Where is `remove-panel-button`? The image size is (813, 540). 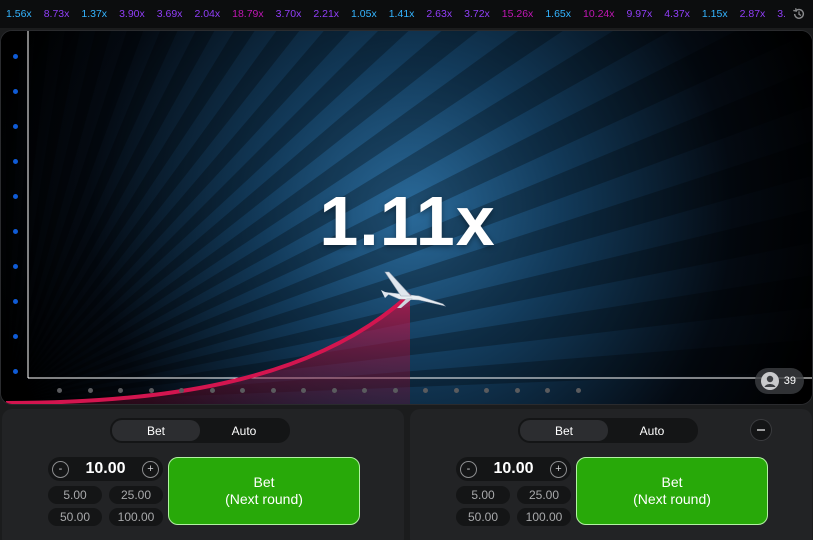
remove-panel-button is located at coordinates (761, 430).